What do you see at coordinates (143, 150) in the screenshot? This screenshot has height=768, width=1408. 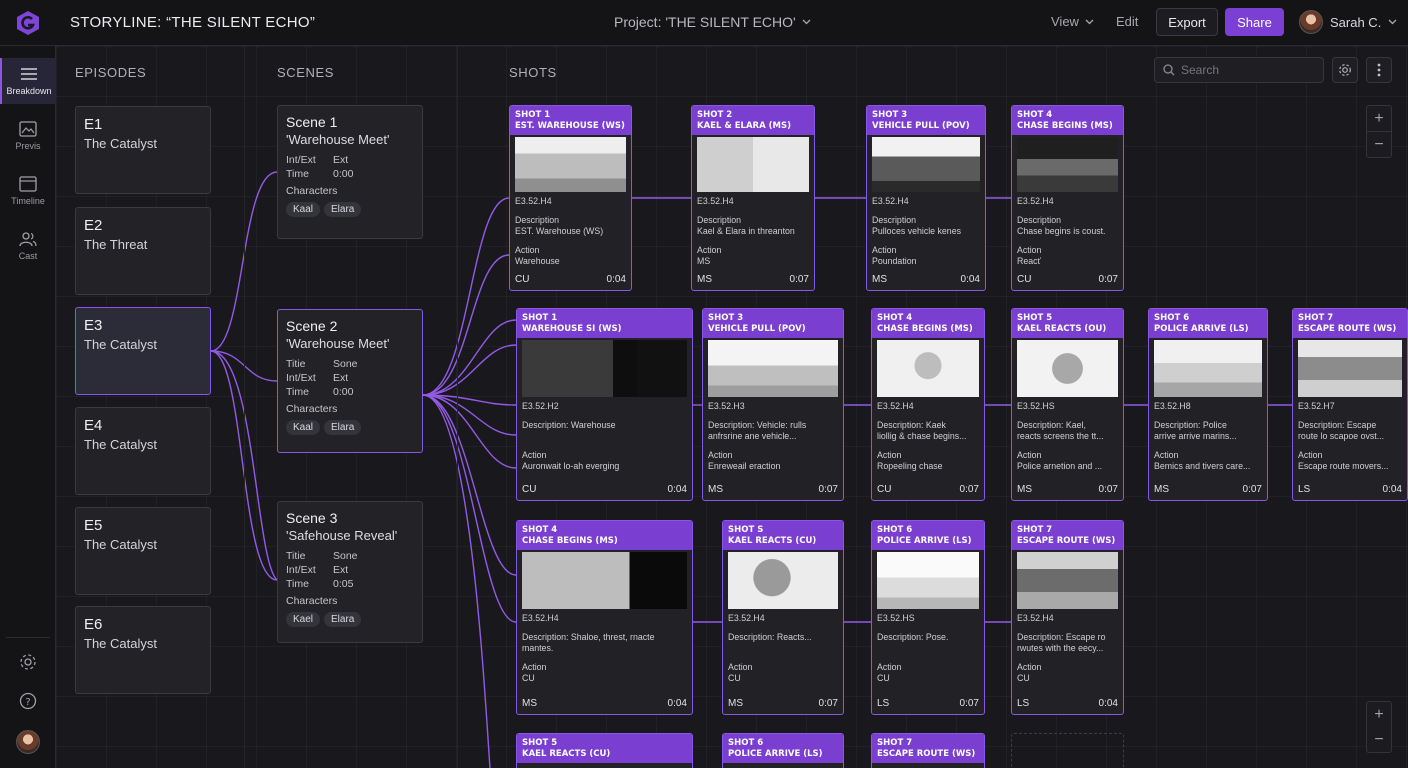 I see `episode-card-e1: E1 The Catalyst` at bounding box center [143, 150].